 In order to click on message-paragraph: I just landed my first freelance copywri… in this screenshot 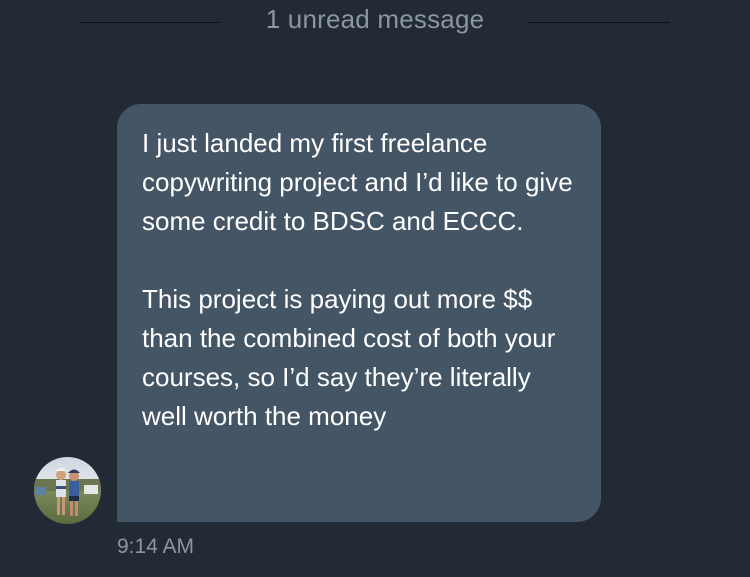, I will do `click(357, 182)`.